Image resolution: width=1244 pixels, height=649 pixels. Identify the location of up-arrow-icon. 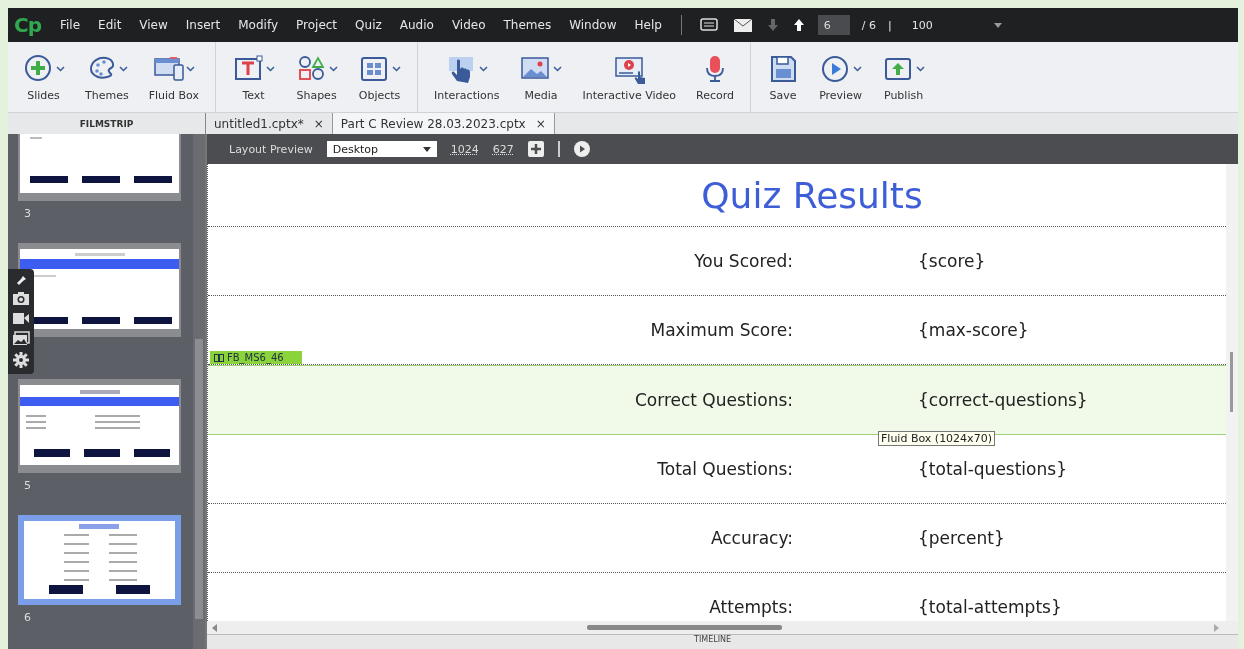
(798, 25).